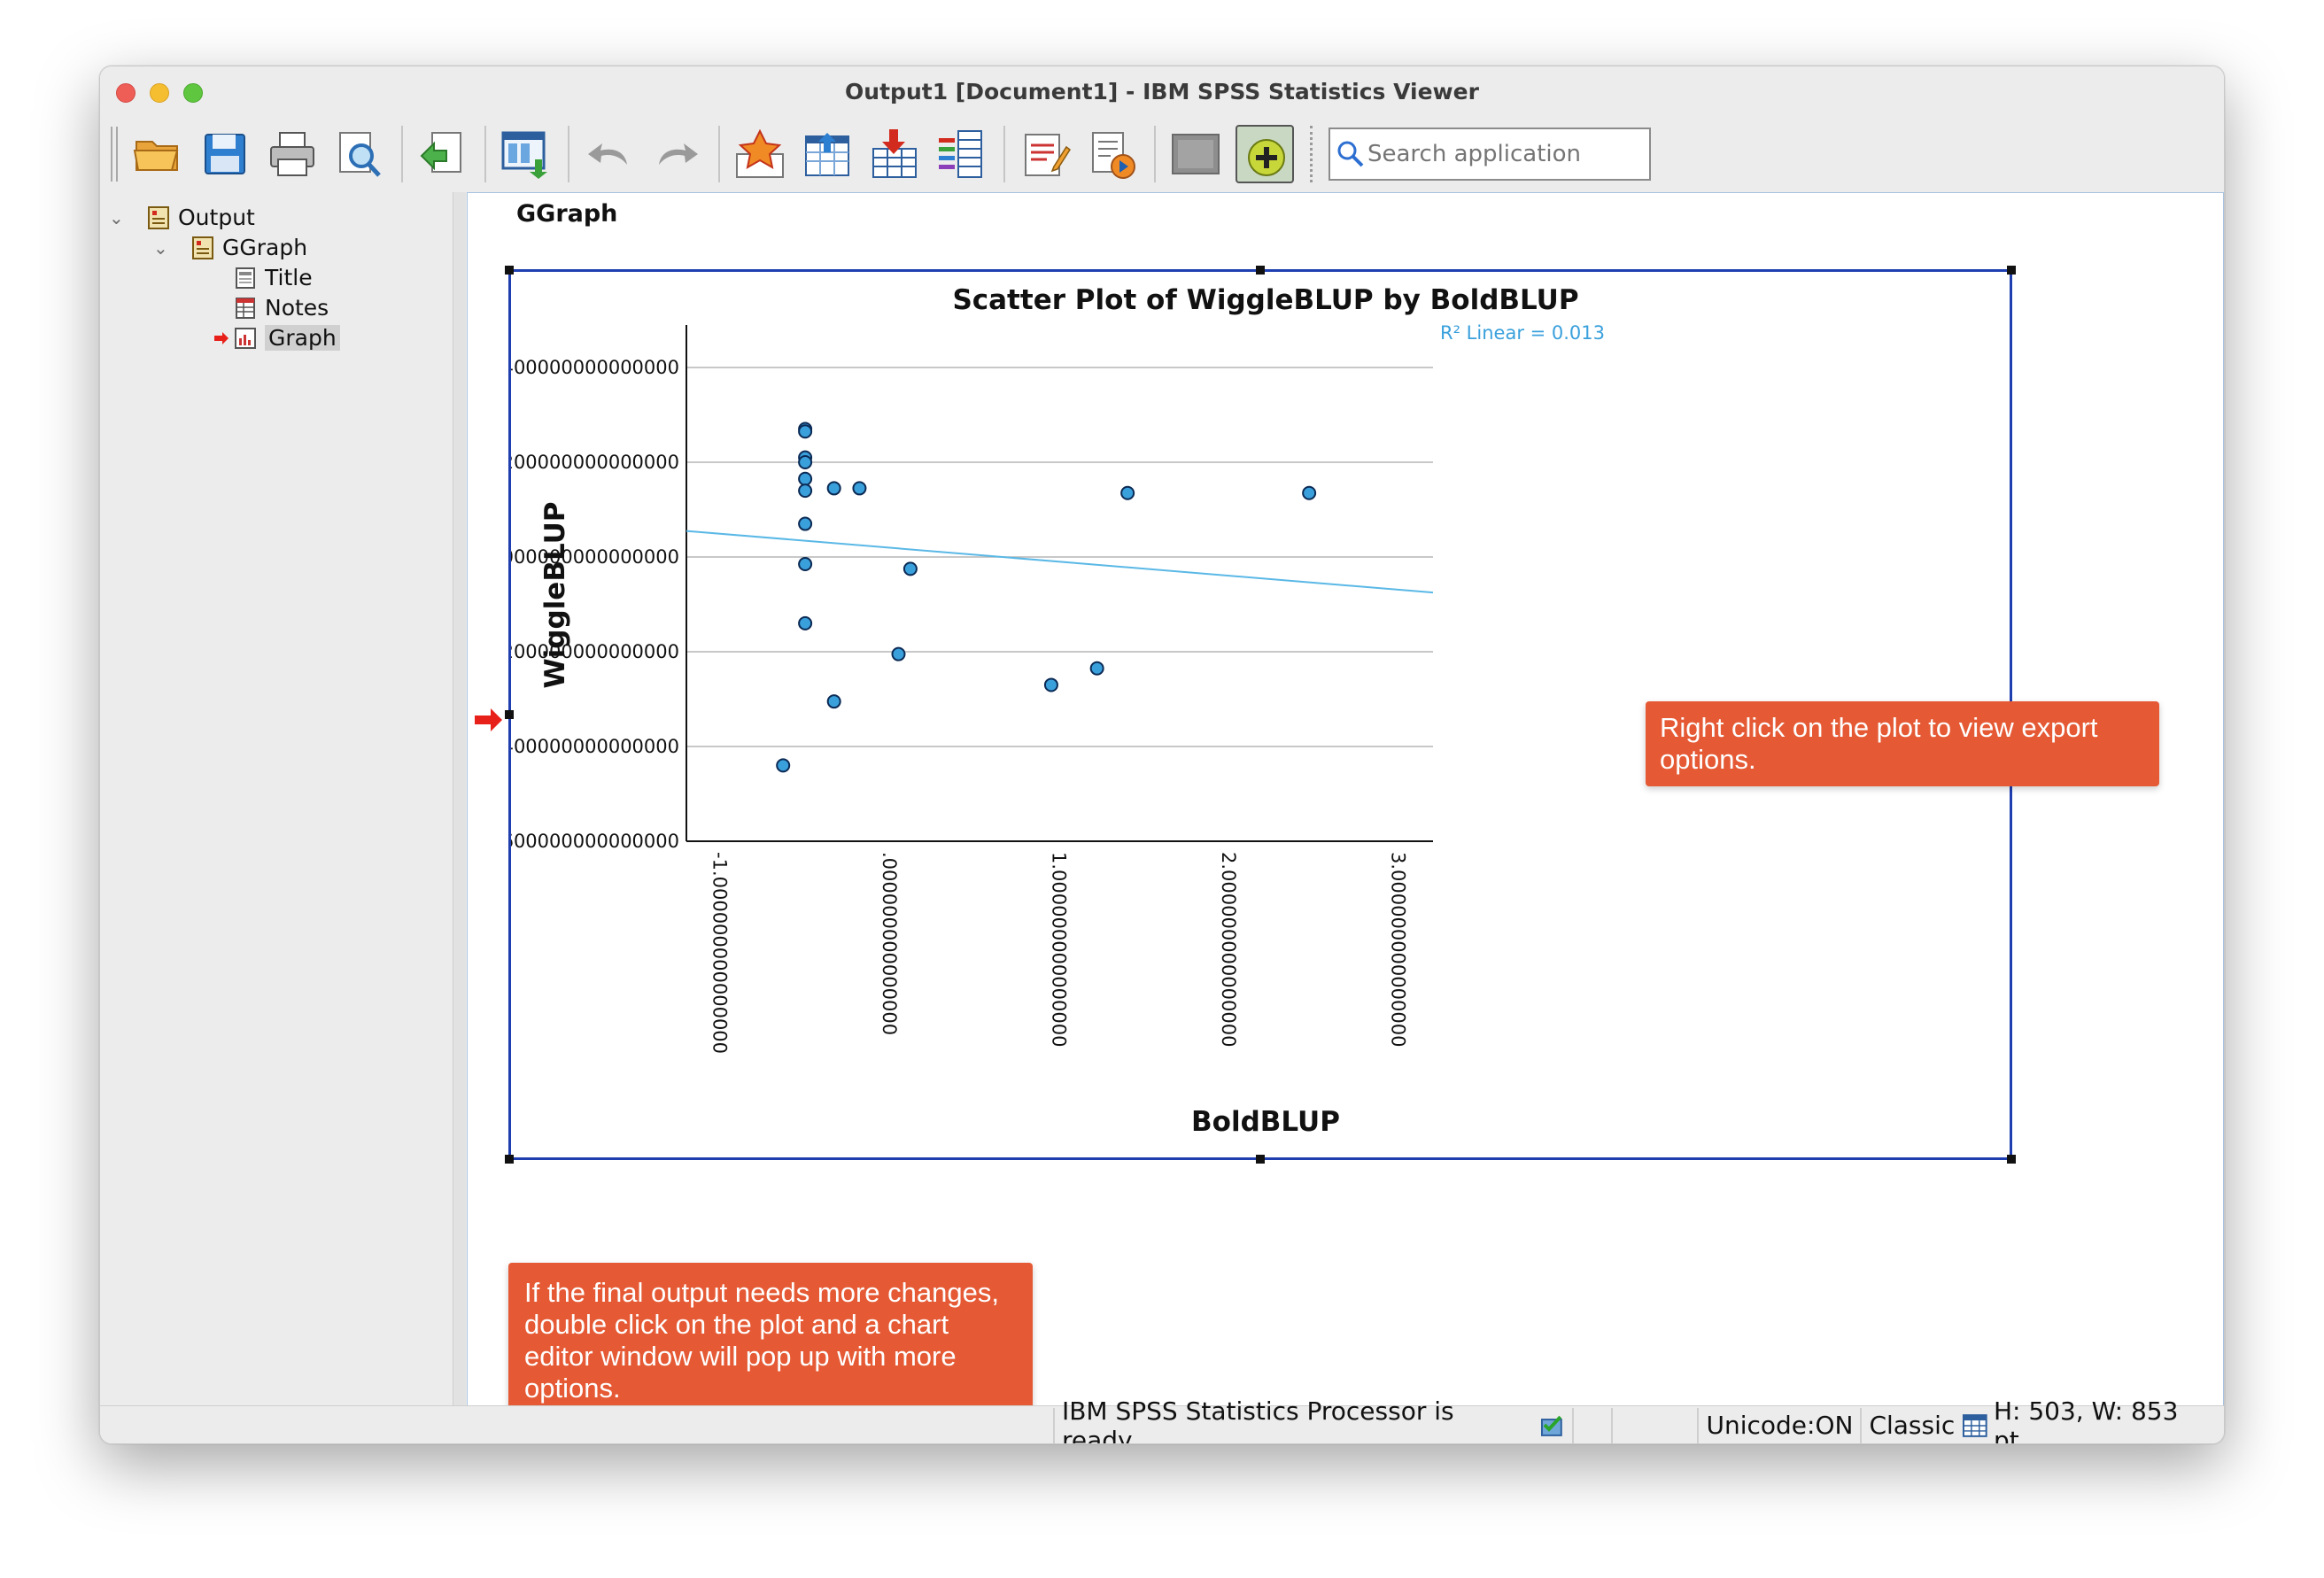 The image size is (2324, 1578). What do you see at coordinates (1112, 154) in the screenshot?
I see `run-script-button` at bounding box center [1112, 154].